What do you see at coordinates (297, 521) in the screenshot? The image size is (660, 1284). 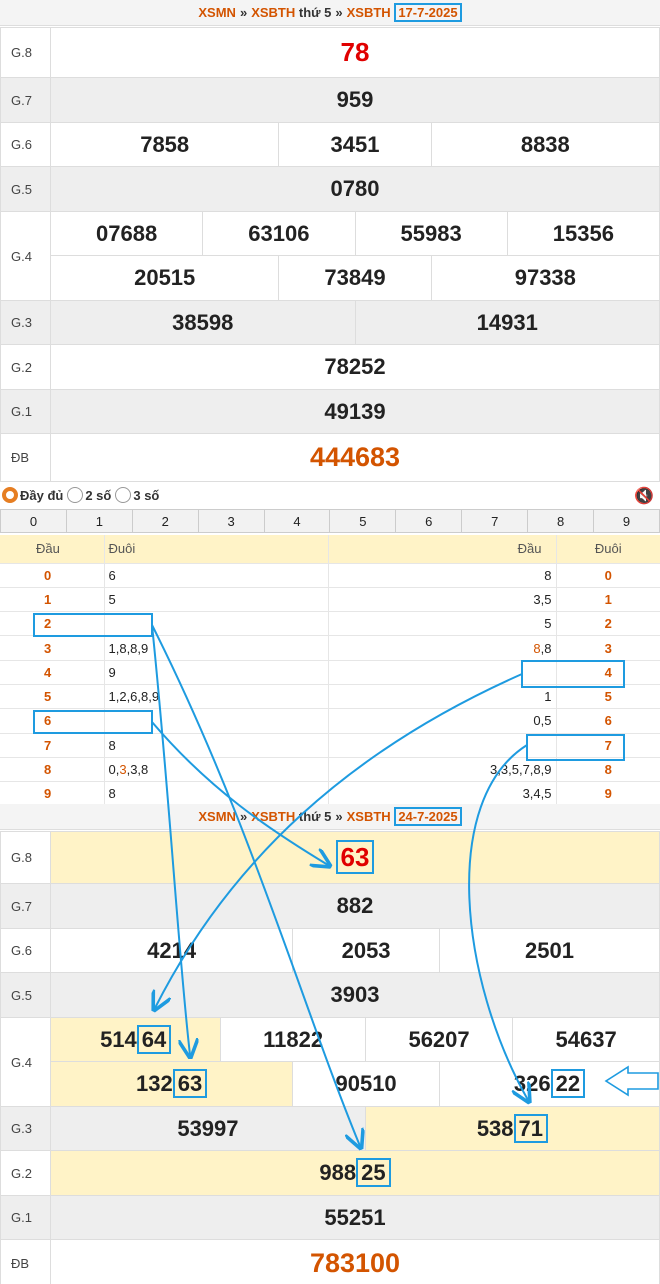 I see `digit-filter-4: 4` at bounding box center [297, 521].